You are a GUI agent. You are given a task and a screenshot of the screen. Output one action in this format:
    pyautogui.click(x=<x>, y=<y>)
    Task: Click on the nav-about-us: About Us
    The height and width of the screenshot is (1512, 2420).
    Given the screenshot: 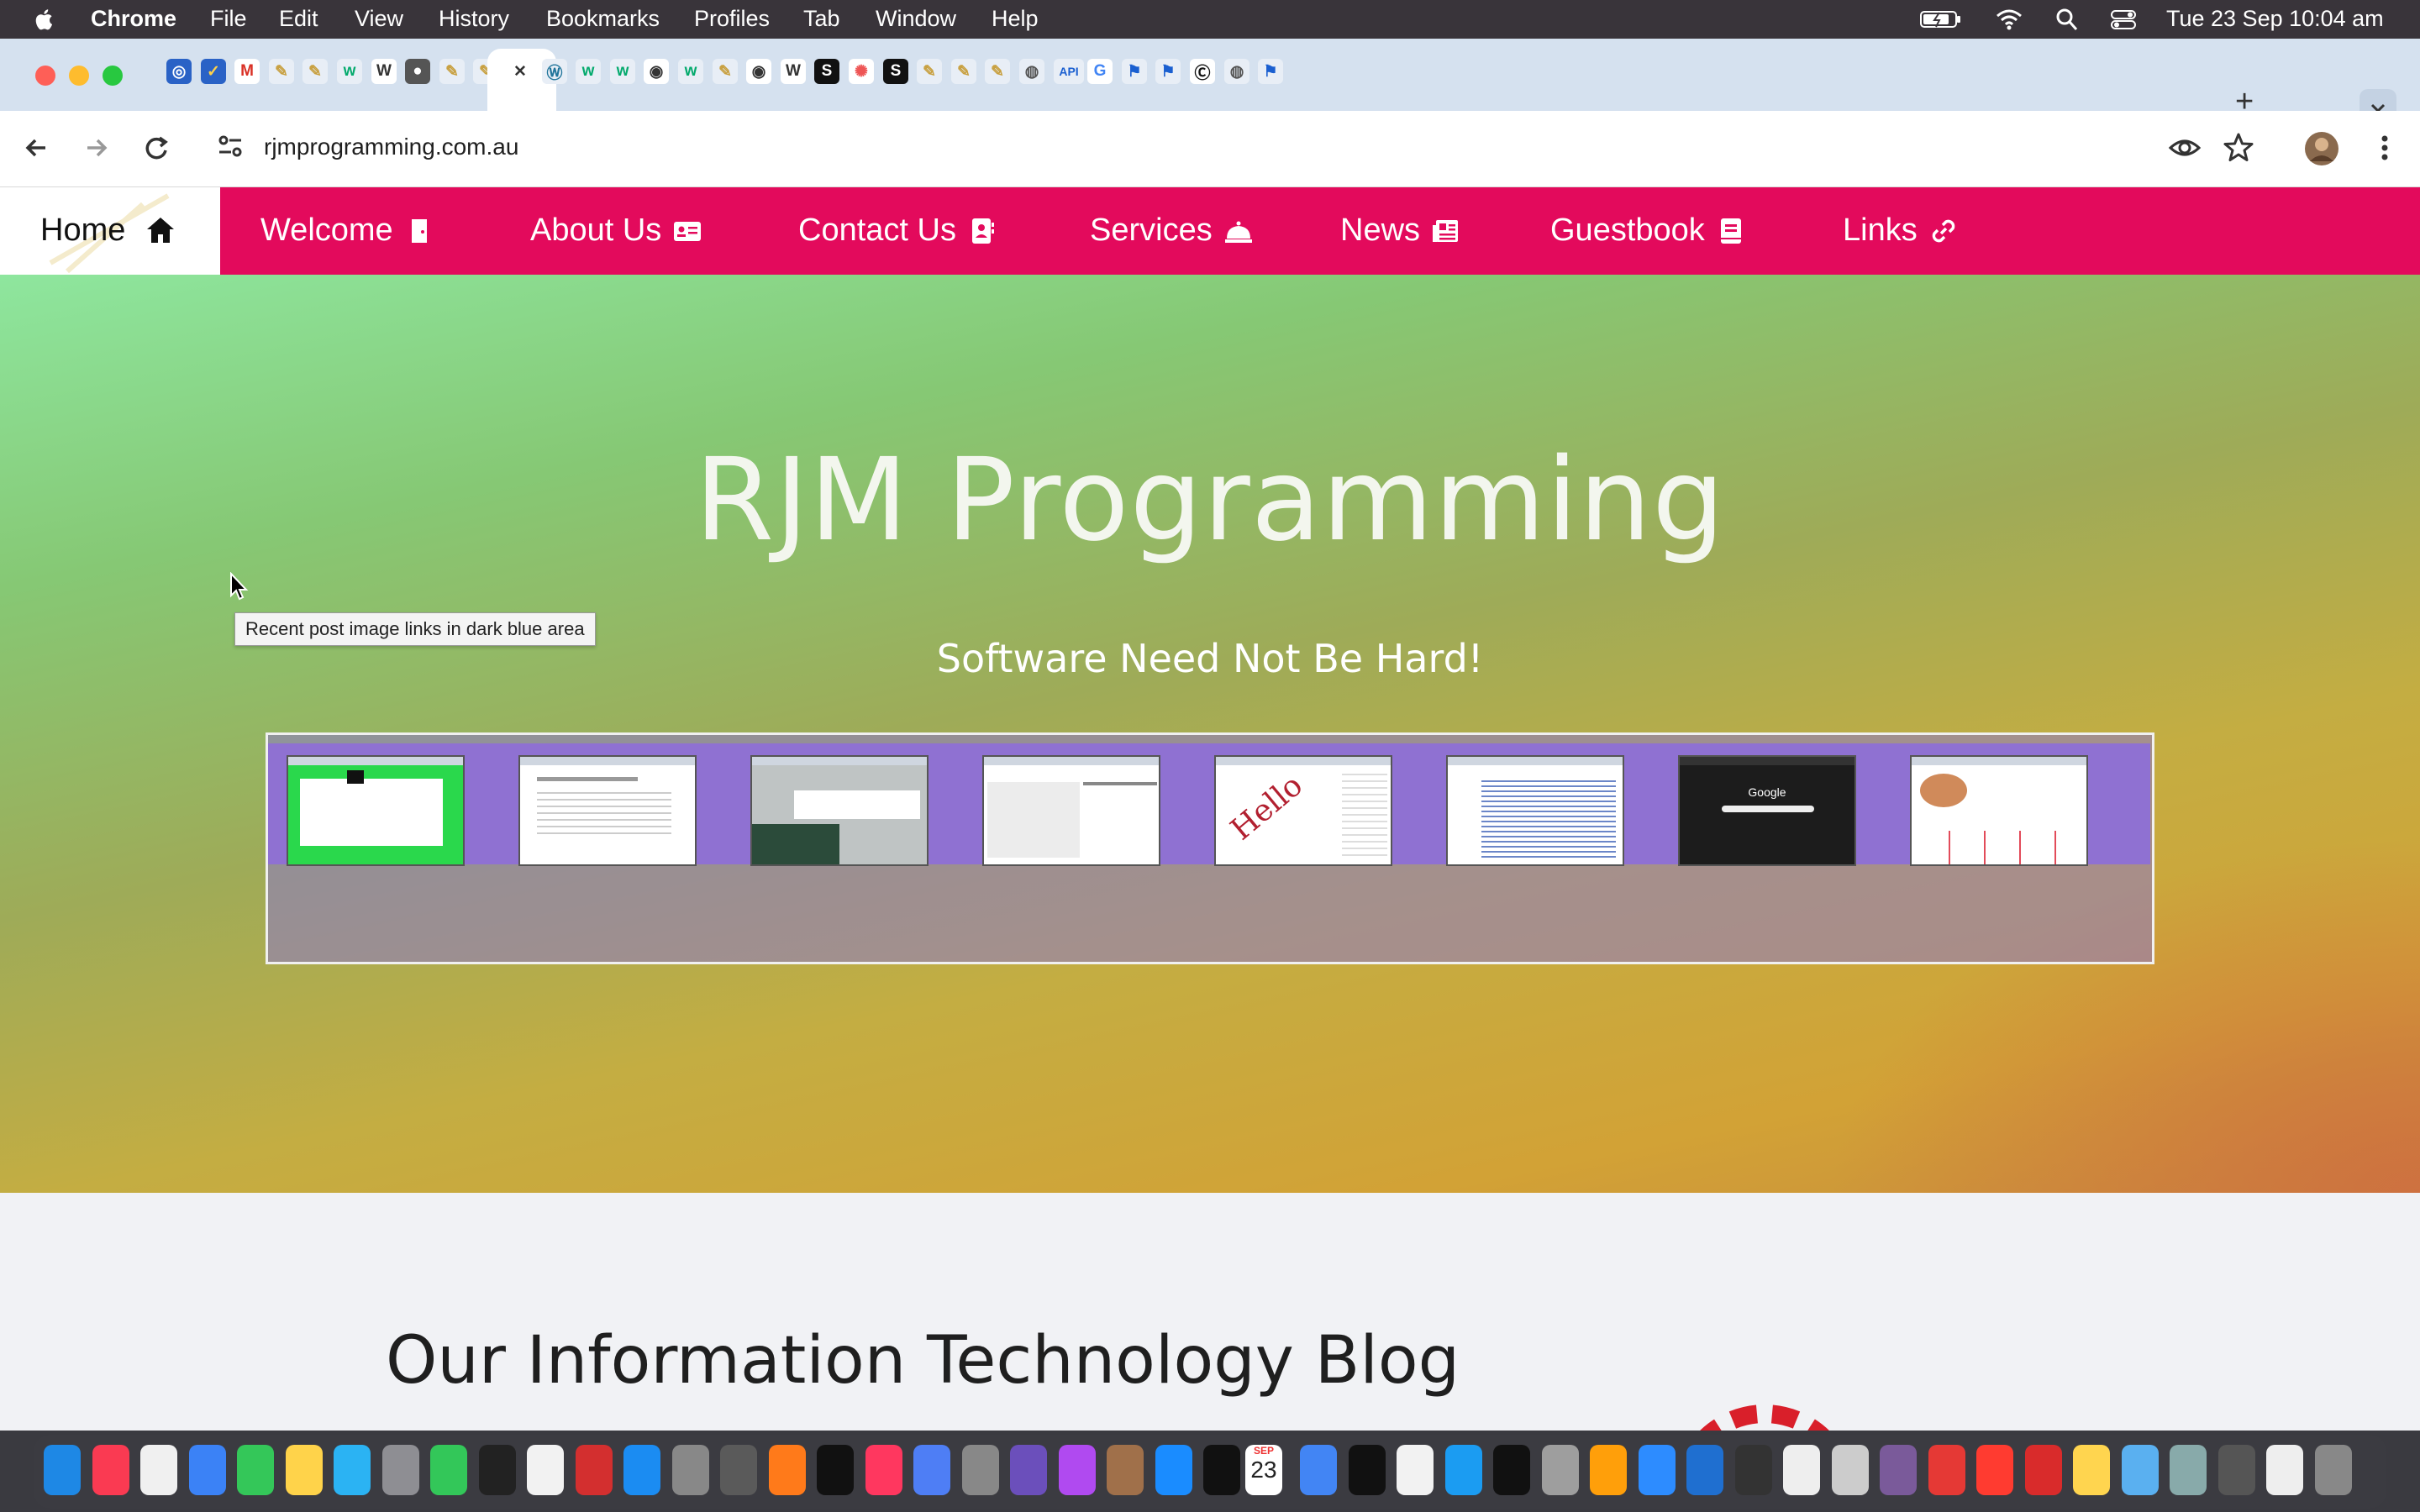 What is the action you would take?
    pyautogui.click(x=616, y=231)
    